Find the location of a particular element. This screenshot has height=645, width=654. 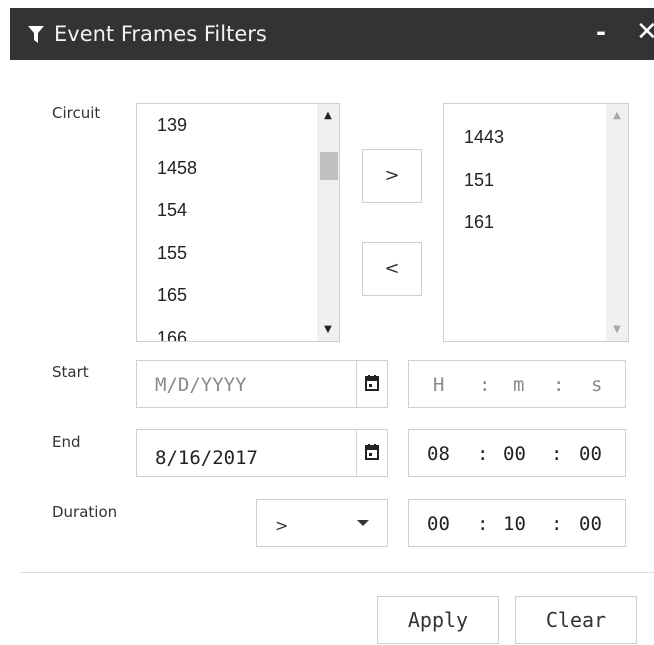

clear-button: Clear is located at coordinates (576, 620).